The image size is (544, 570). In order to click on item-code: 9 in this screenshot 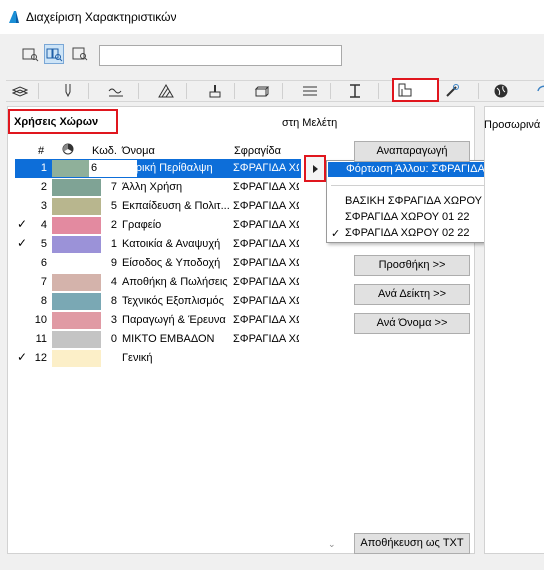, I will do `click(113, 263)`.